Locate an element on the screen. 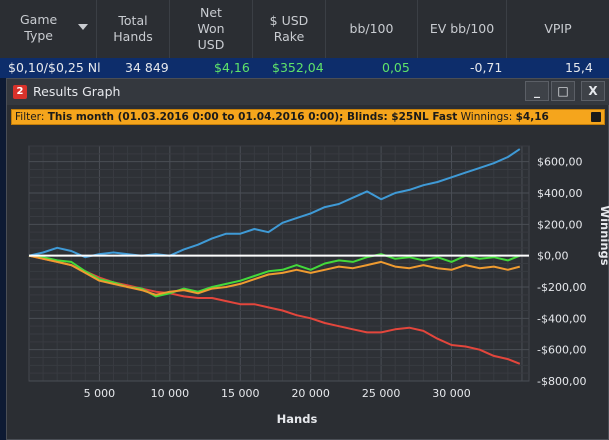 This screenshot has width=609, height=440. cell-bb100: 0,05 is located at coordinates (396, 67).